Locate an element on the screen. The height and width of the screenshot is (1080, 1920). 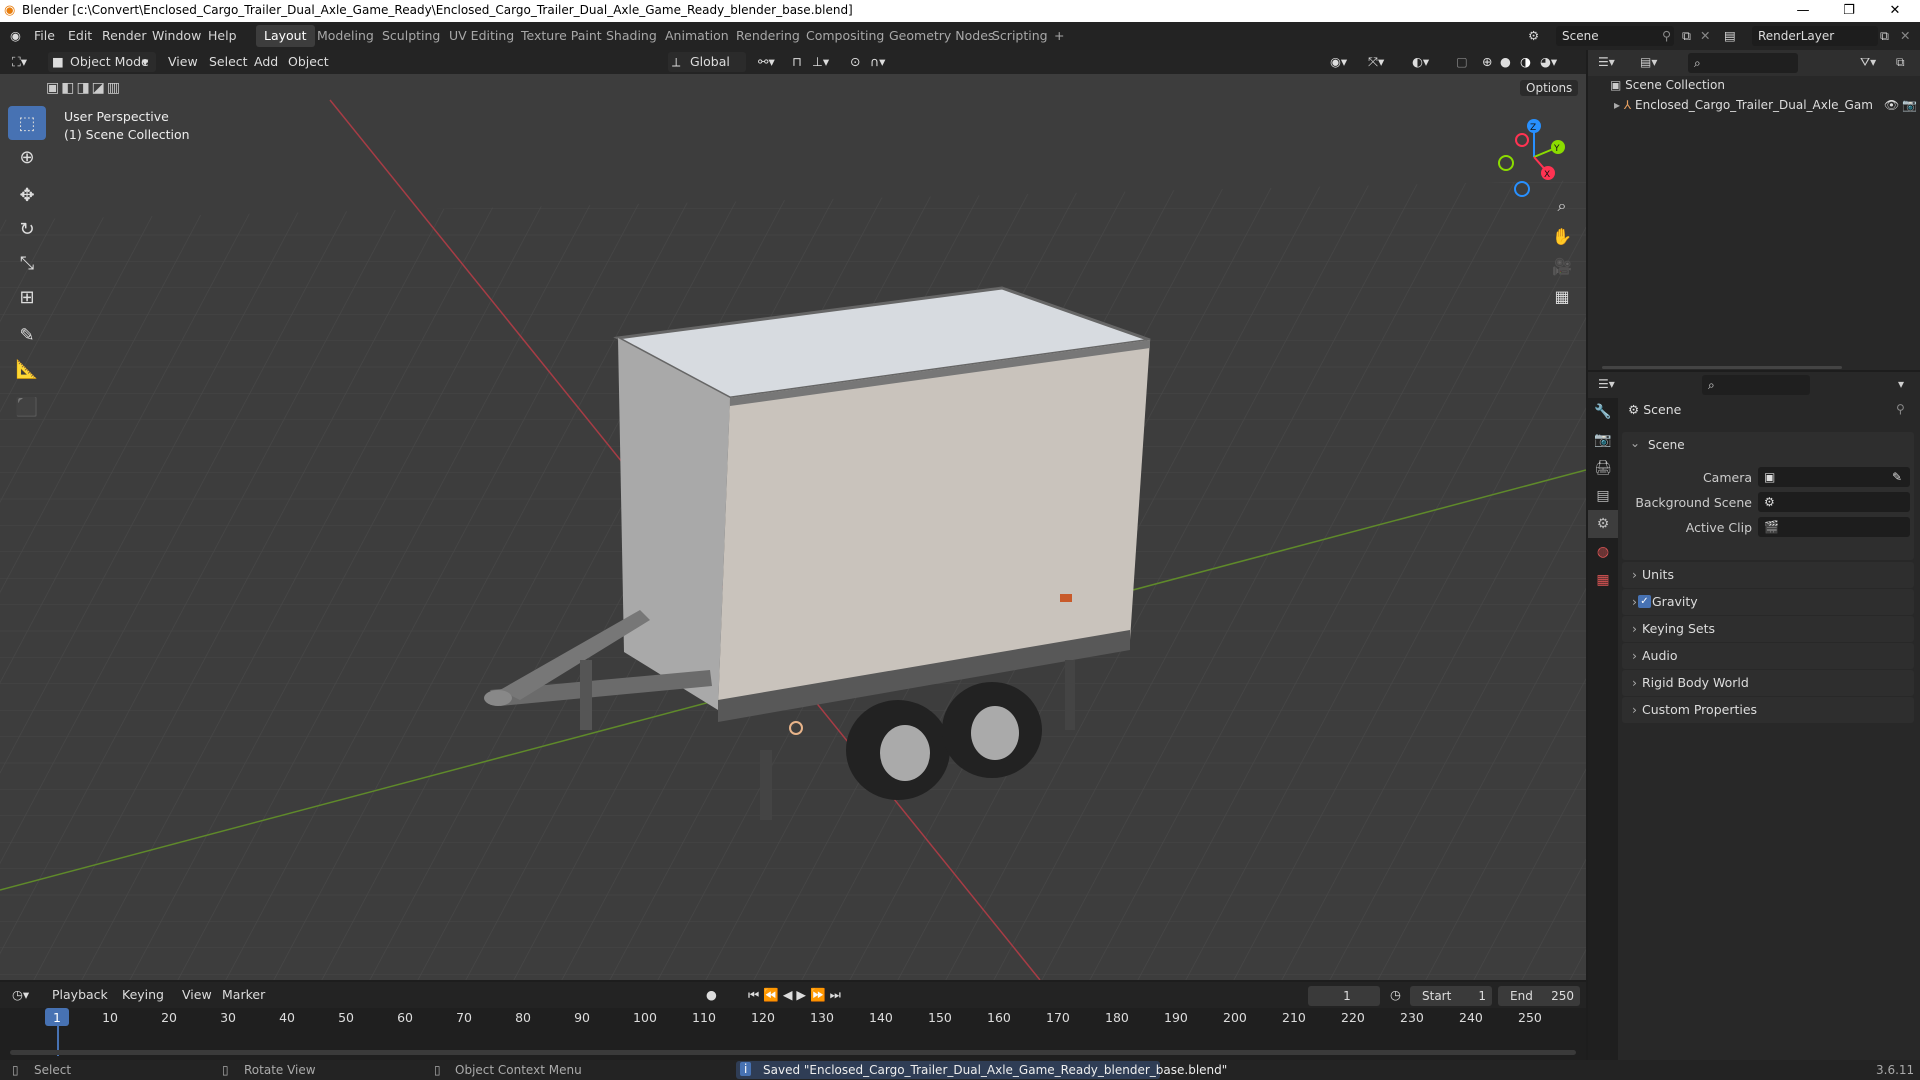
rotate-tool-icon: ↻ is located at coordinates (27, 229).